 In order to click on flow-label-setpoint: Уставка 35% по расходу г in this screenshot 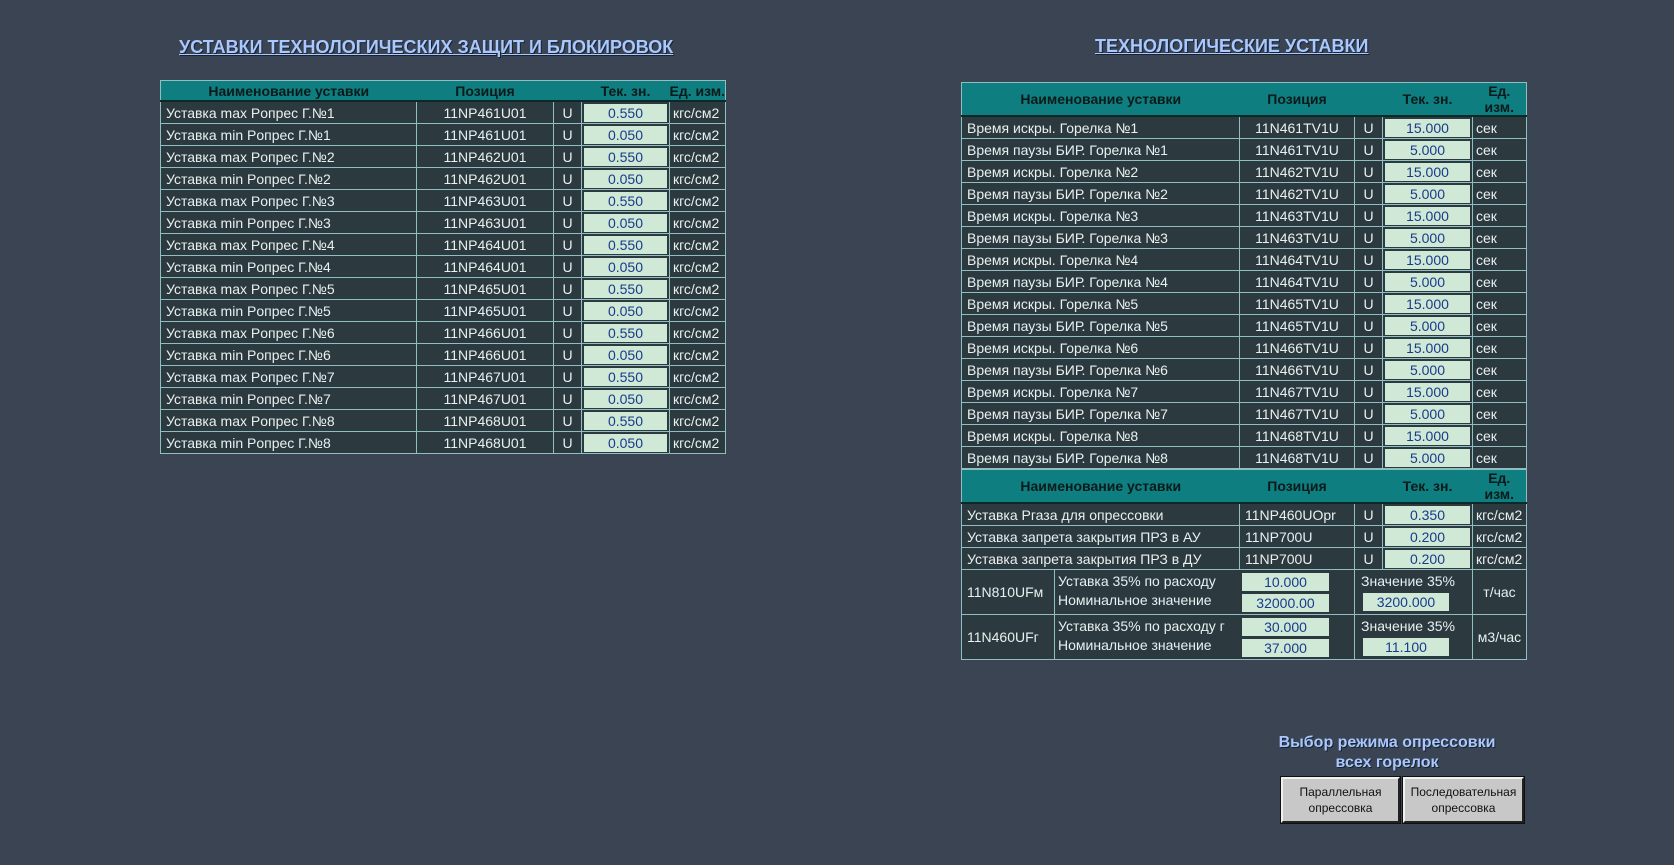, I will do `click(1141, 626)`.